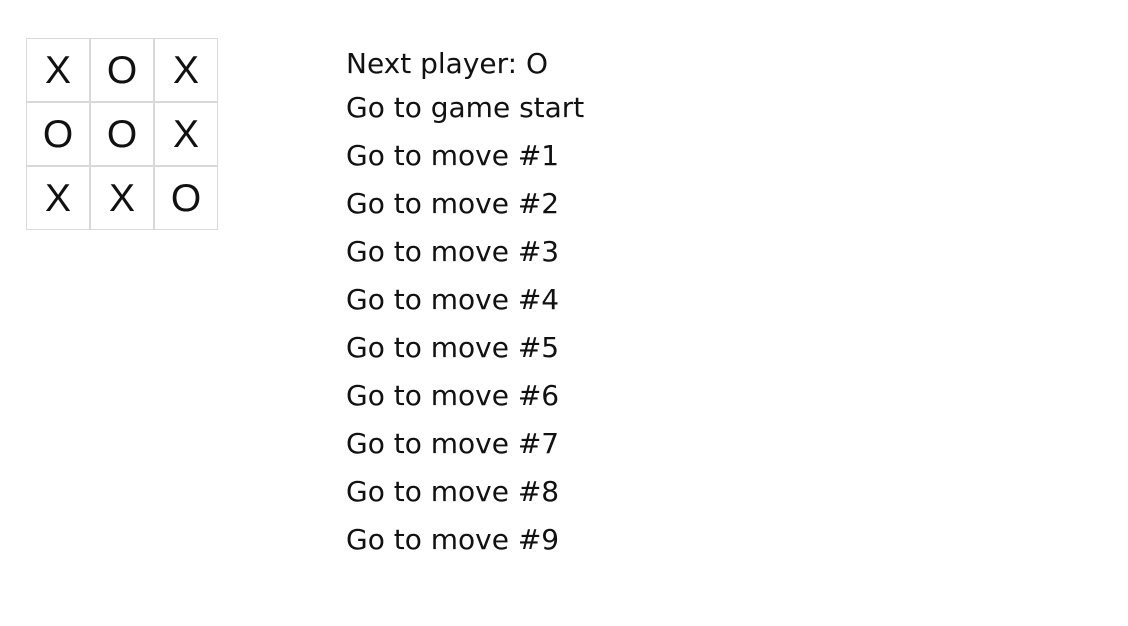 The height and width of the screenshot is (626, 1128). I want to click on go-to-move-7-button: Go to move #7, so click(452, 443).